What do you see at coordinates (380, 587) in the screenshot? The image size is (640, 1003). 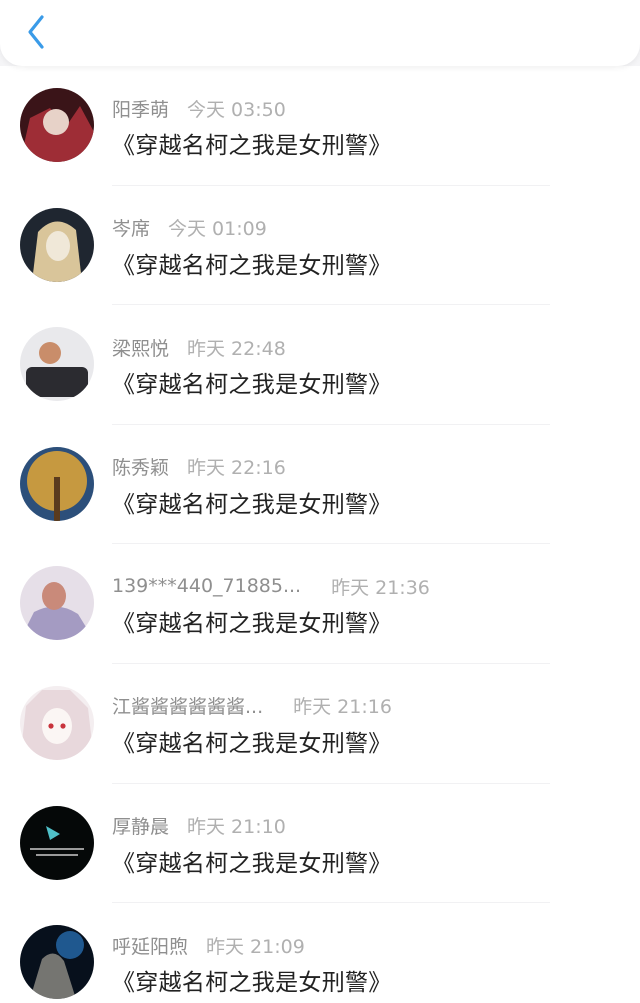 I see `timestamp: 昨天 21:36` at bounding box center [380, 587].